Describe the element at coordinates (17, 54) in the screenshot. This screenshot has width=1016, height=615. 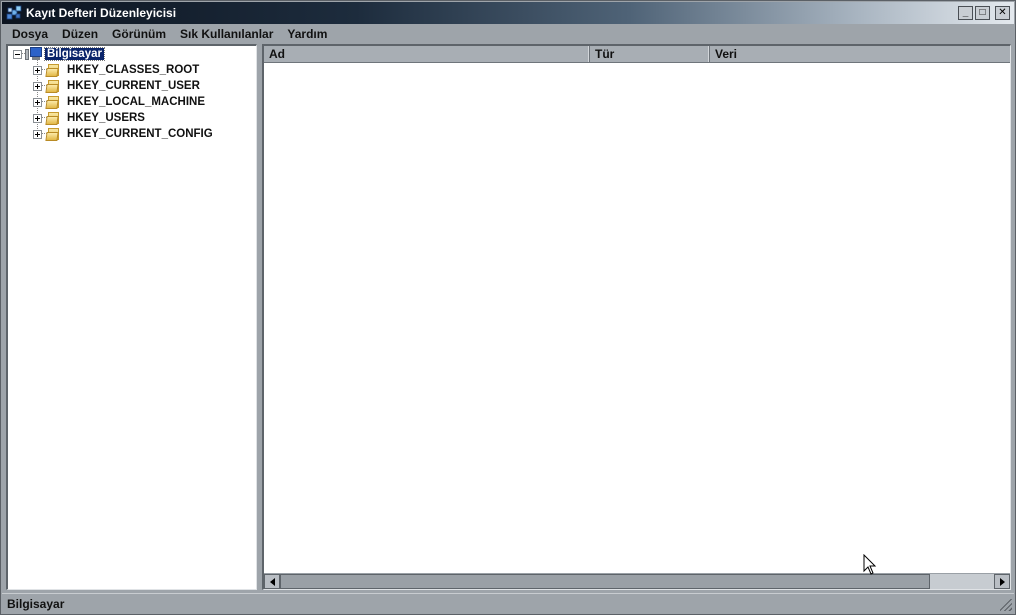
I see `collapse-icon` at that location.